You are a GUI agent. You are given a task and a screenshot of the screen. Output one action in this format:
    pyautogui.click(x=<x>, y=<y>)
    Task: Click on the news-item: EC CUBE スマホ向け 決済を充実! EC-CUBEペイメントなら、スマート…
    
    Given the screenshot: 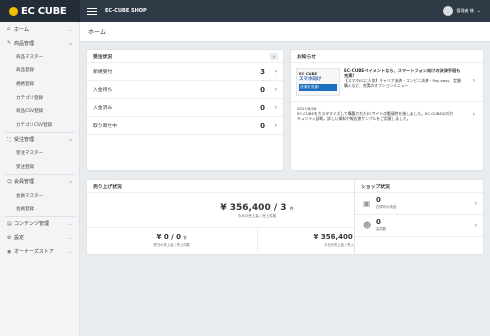 What is the action you would take?
    pyautogui.click(x=387, y=82)
    